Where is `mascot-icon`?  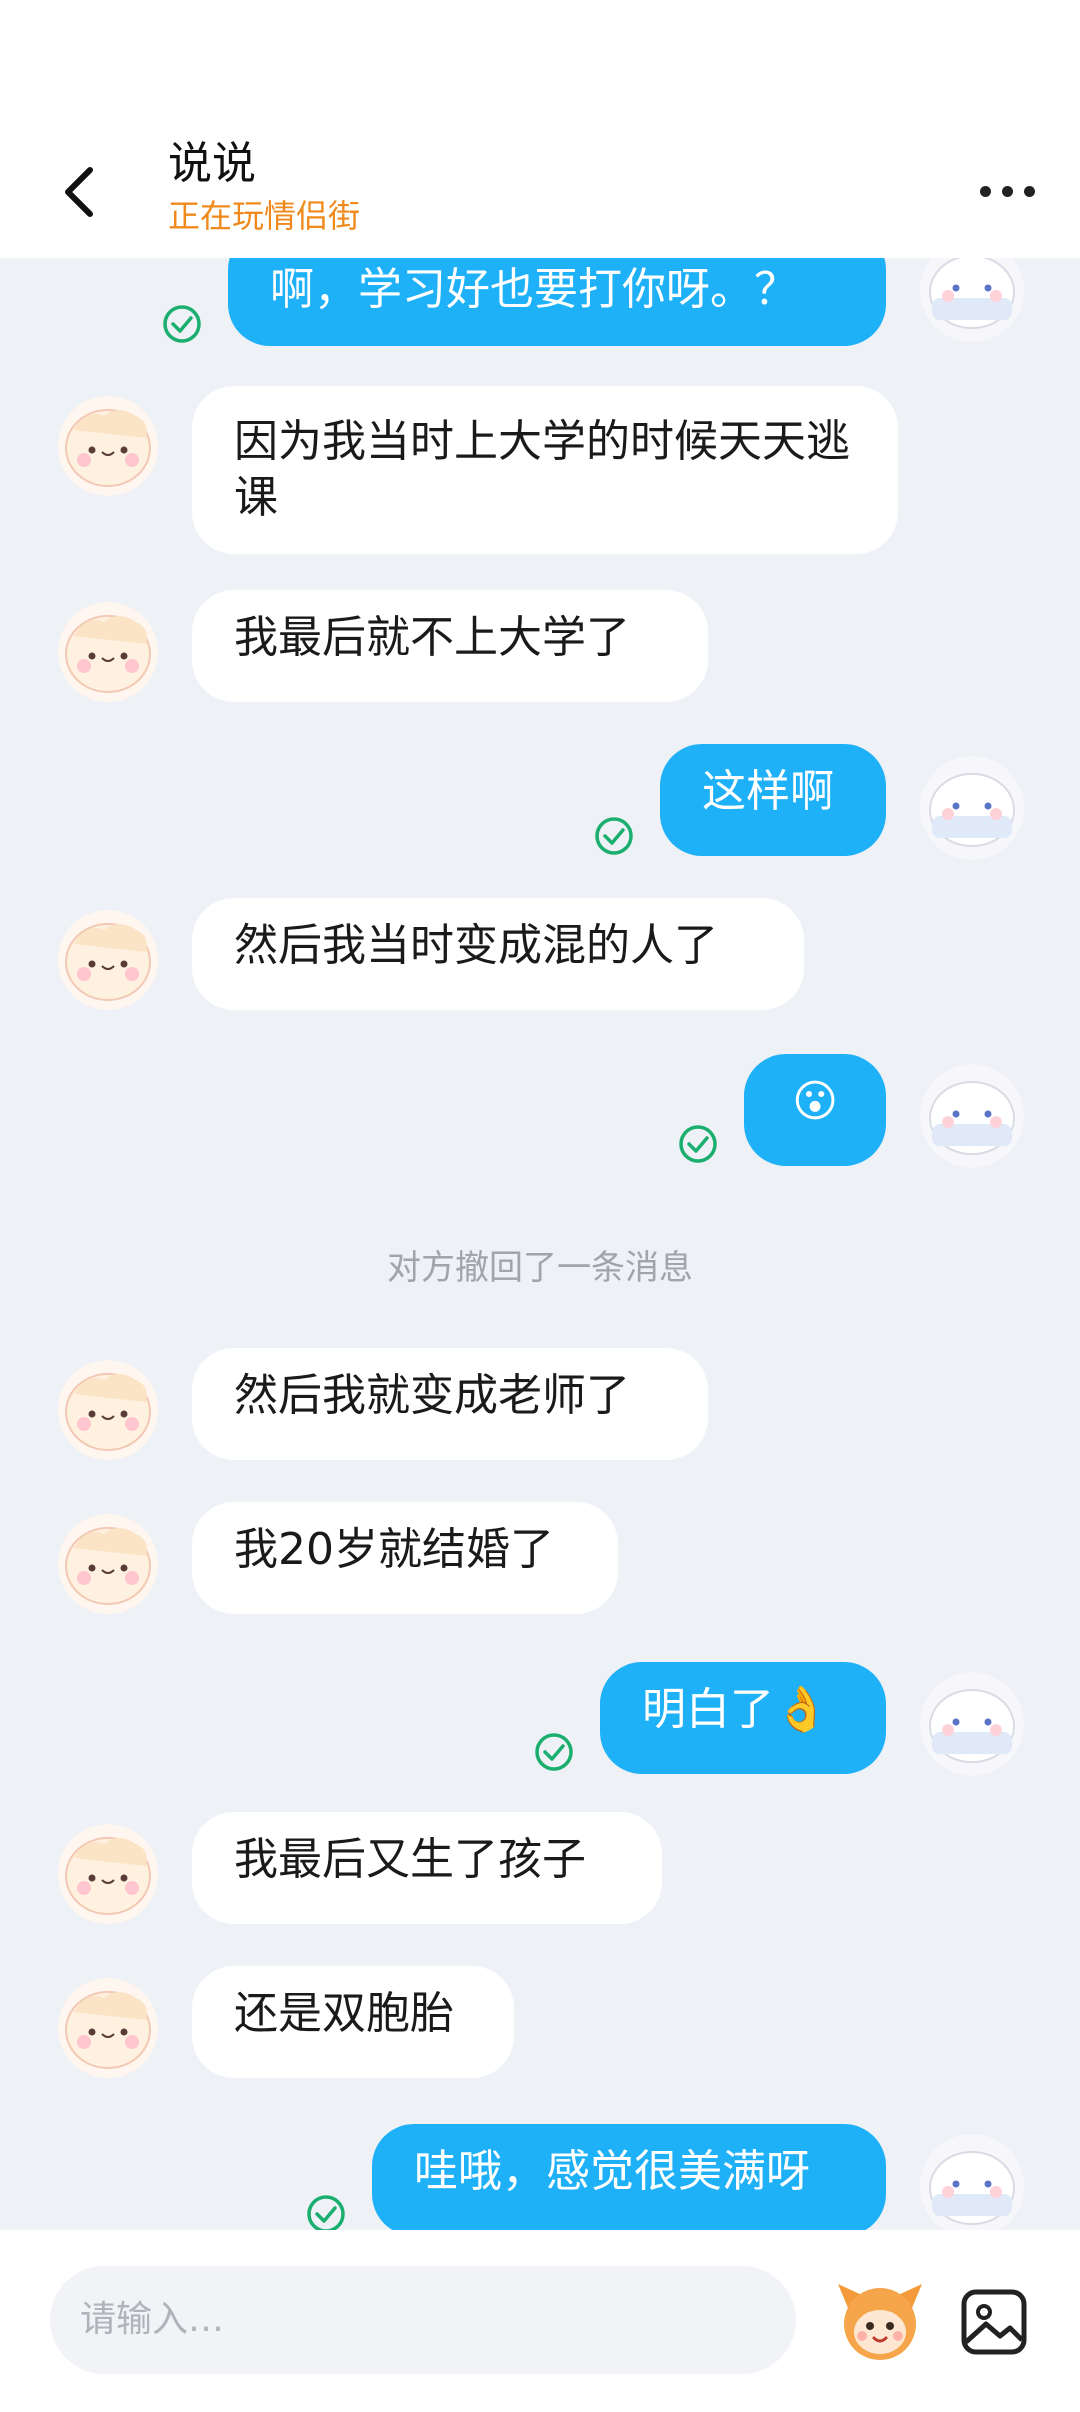
mascot-icon is located at coordinates (880, 2322).